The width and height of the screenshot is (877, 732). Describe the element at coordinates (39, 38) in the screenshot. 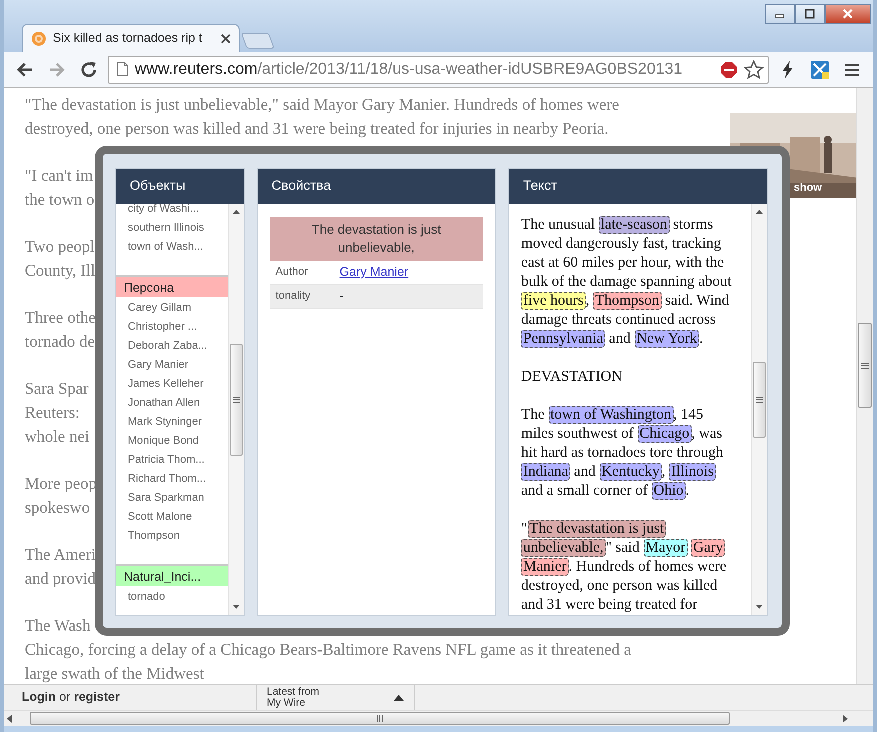

I see `globe-icon` at that location.